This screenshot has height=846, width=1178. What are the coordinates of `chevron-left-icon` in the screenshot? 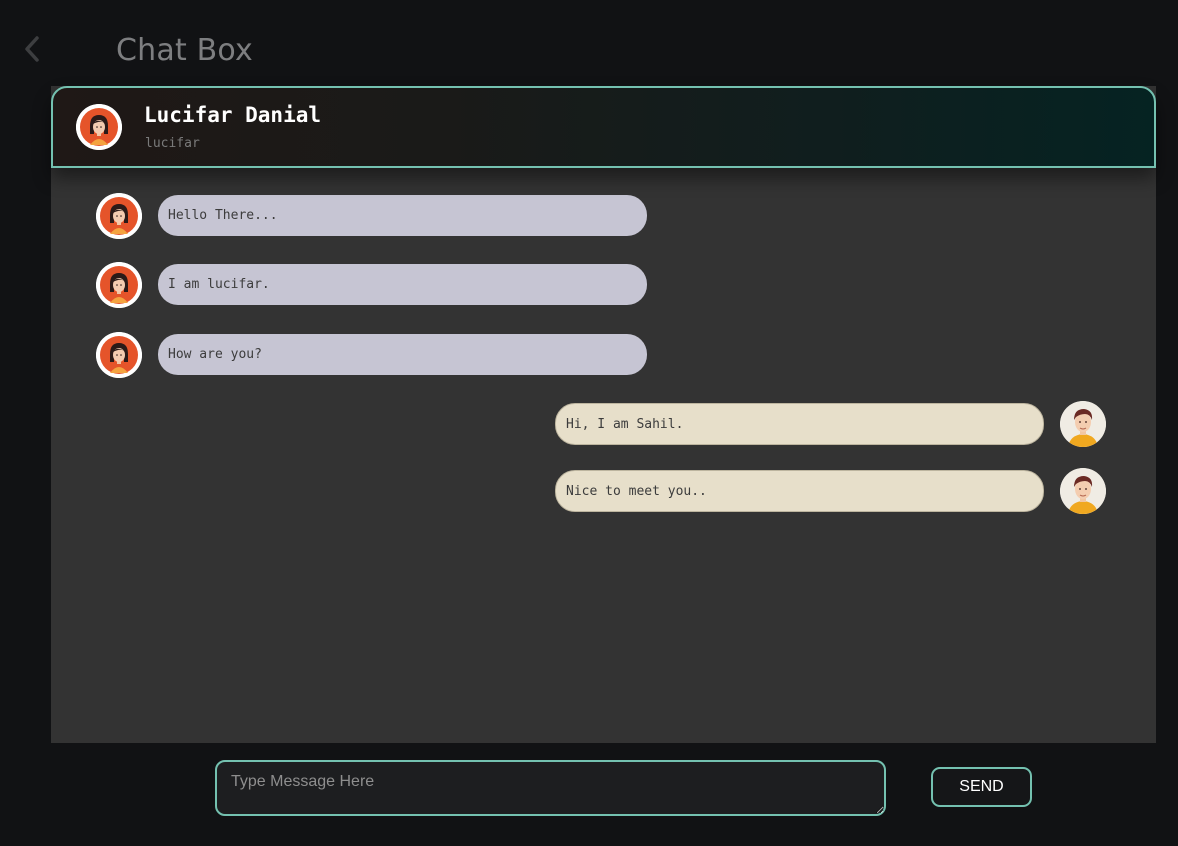 It's located at (32, 49).